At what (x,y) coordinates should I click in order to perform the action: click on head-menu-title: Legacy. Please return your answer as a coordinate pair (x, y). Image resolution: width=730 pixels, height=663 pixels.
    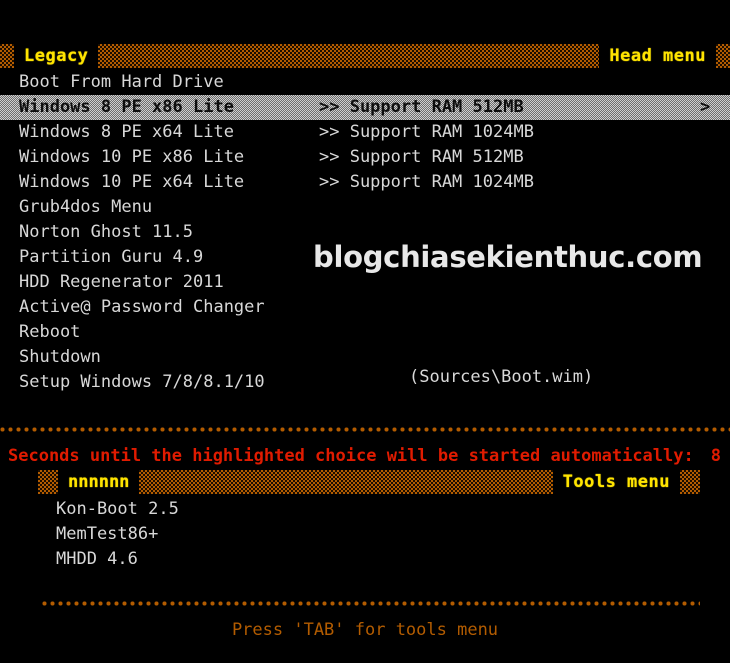
    Looking at the image, I should click on (56, 56).